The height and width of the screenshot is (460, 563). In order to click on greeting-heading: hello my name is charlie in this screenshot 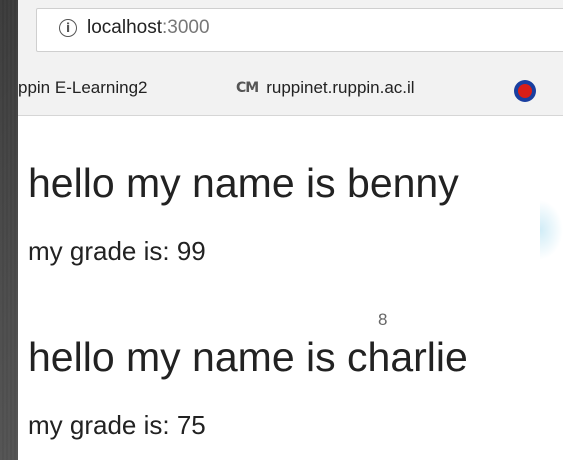, I will do `click(248, 357)`.